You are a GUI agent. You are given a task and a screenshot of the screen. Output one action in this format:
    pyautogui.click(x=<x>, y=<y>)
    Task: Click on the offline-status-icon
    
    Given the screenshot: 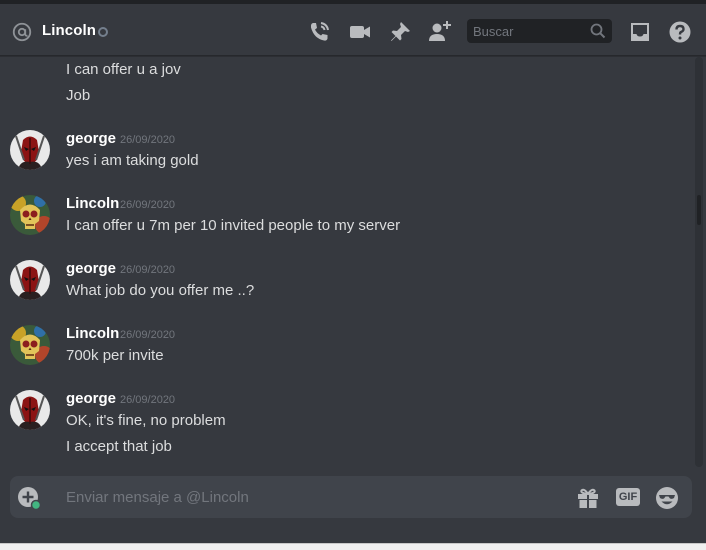 What is the action you would take?
    pyautogui.click(x=103, y=32)
    